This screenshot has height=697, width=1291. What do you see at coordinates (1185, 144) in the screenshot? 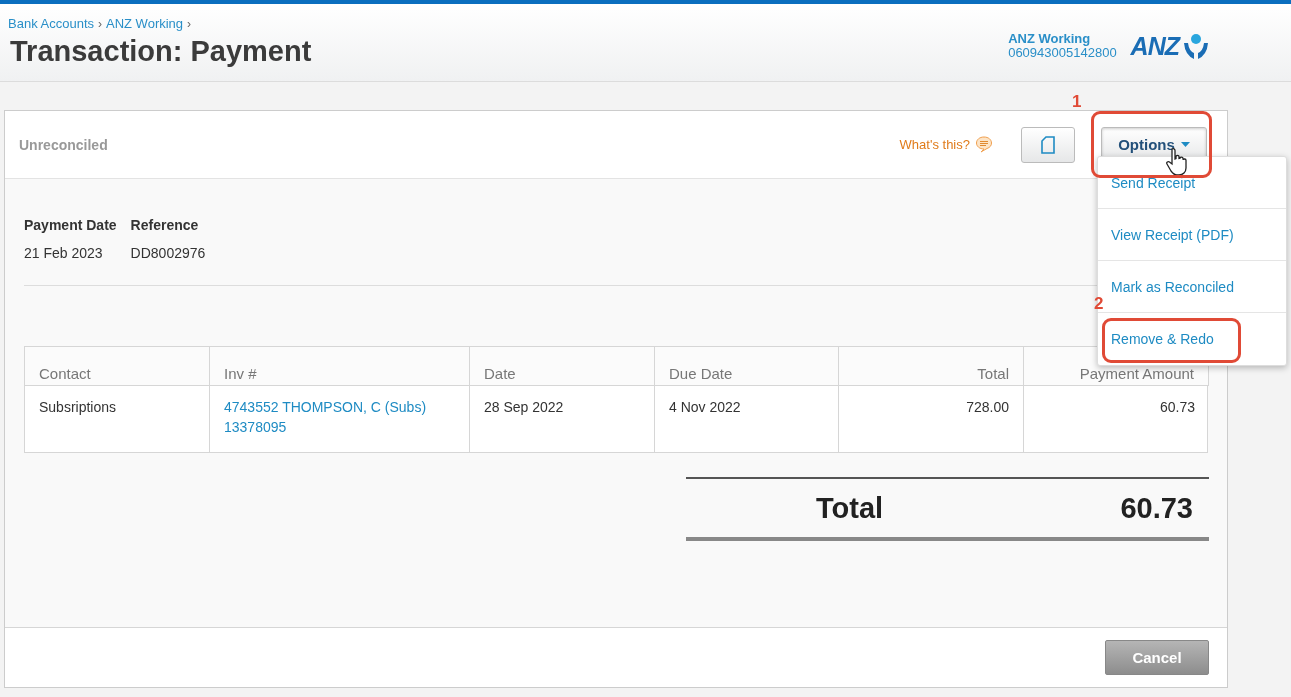
I see `caret-icon` at bounding box center [1185, 144].